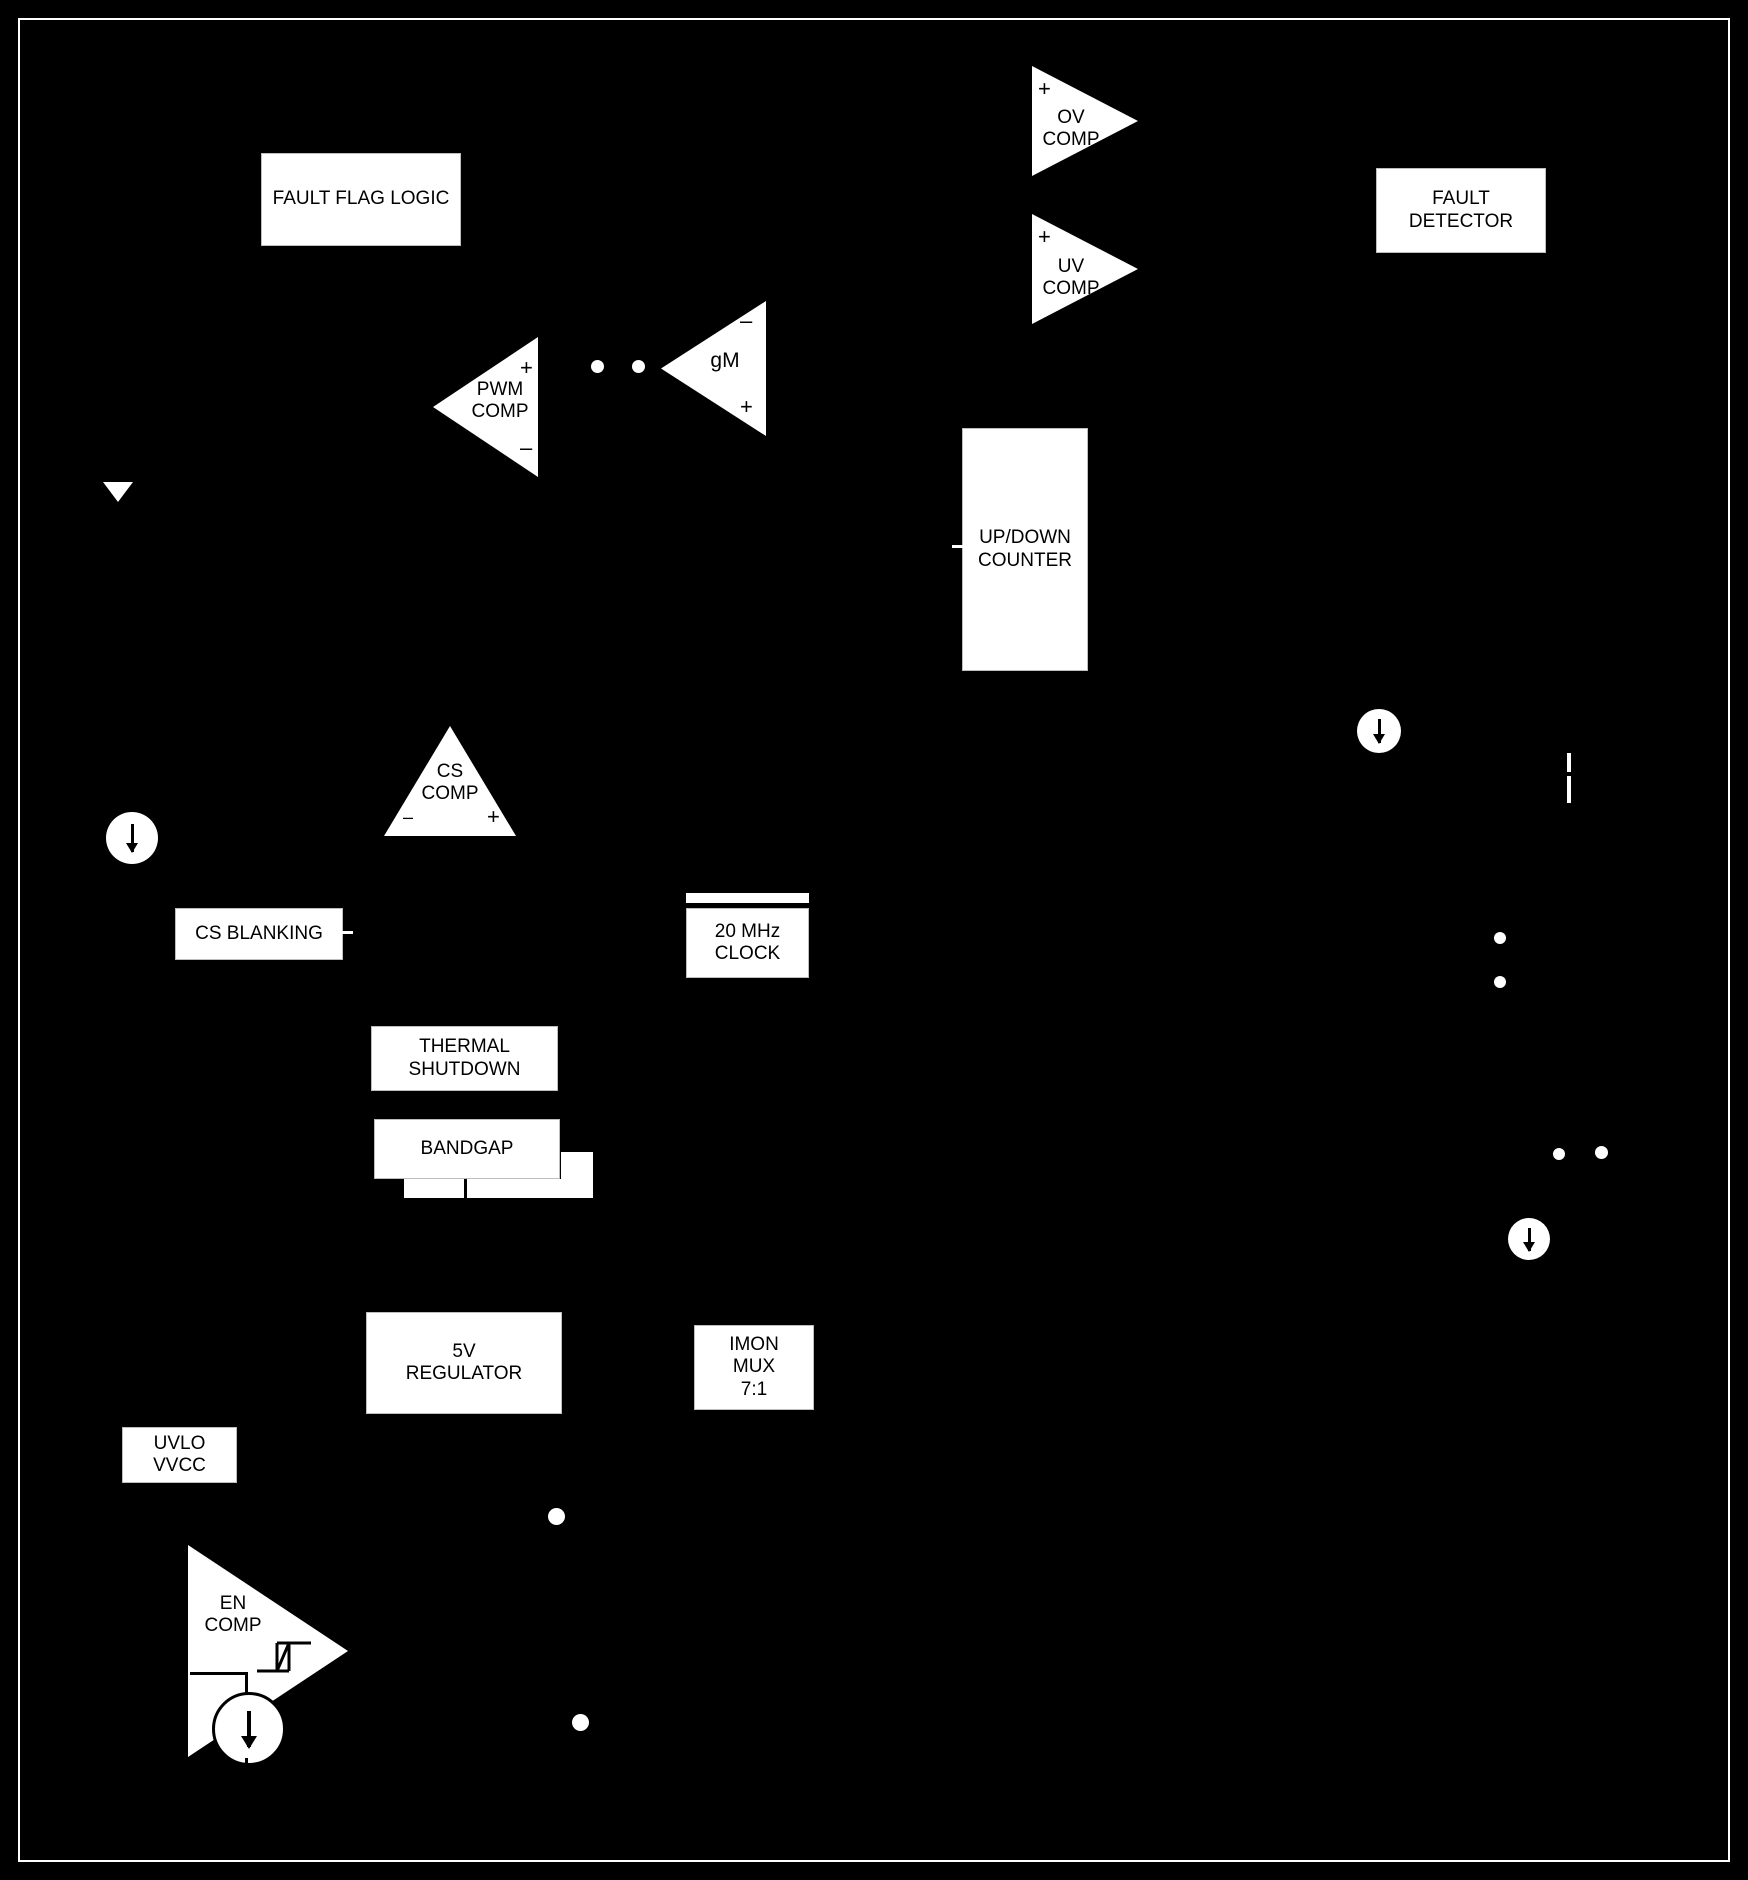  I want to click on block-label: CS BLANKING, so click(259, 933).